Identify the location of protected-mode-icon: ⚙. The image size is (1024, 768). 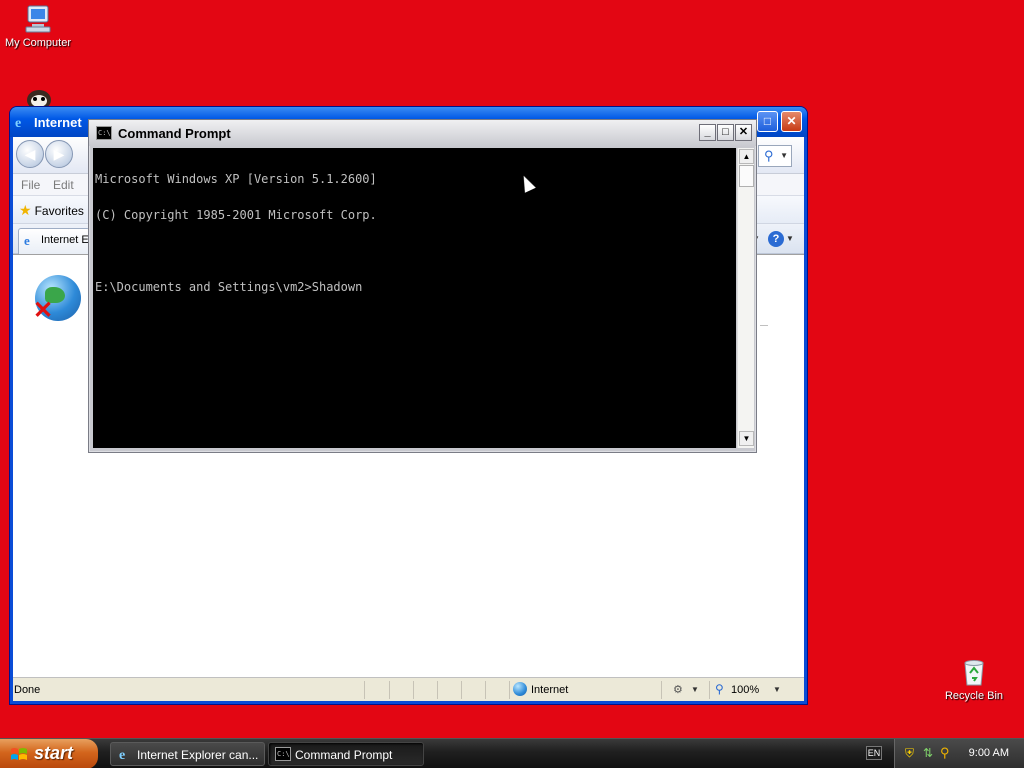
(678, 689).